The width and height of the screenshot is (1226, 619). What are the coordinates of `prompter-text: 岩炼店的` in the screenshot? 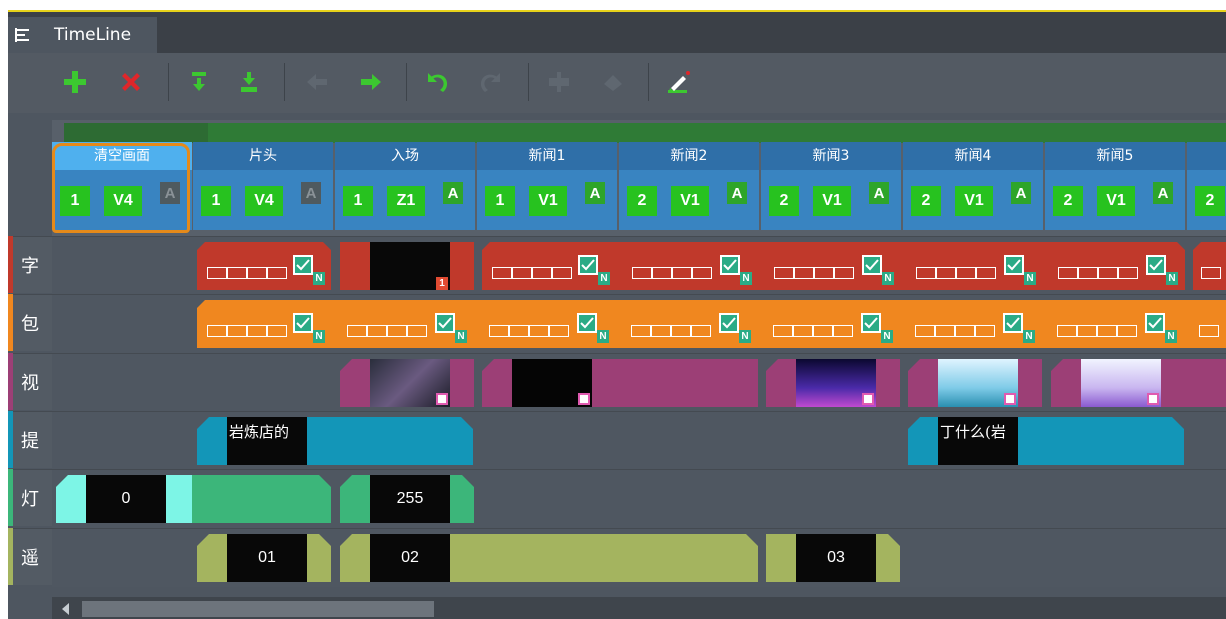 It's located at (267, 441).